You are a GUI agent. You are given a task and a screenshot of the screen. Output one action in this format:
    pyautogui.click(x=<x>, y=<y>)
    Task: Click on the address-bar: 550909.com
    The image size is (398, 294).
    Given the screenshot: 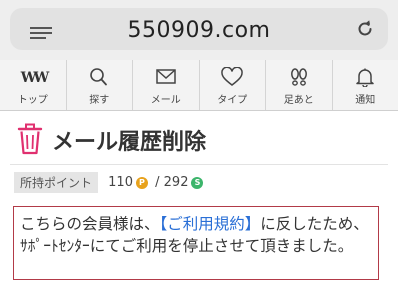 What is the action you would take?
    pyautogui.click(x=199, y=29)
    